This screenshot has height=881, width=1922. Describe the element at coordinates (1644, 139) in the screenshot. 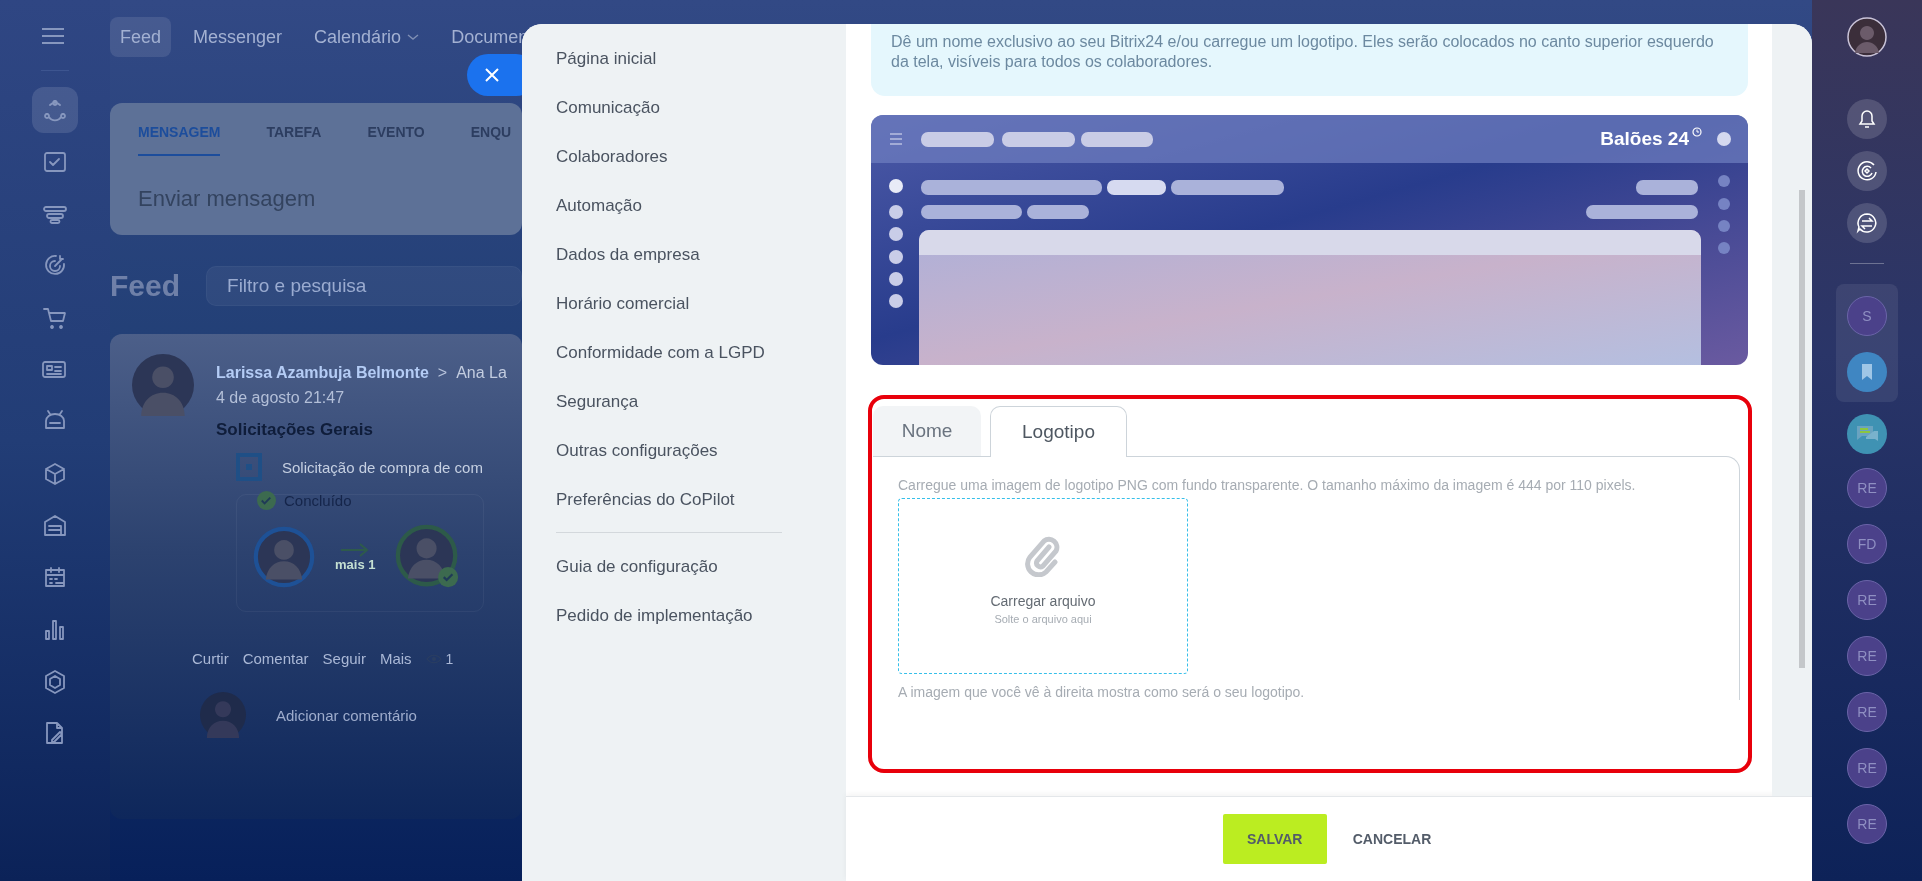

I see `logo-text: Balões 24` at that location.